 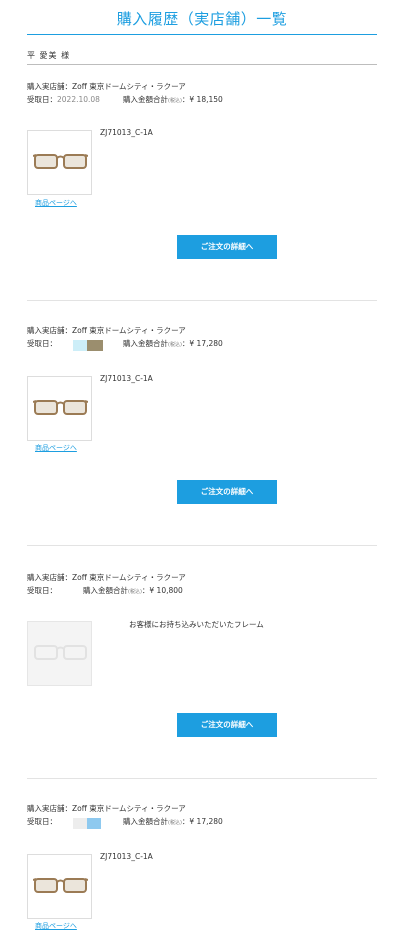 I want to click on amount-group: 購入金額合計(税込)：¥ 18,150, so click(x=173, y=100).